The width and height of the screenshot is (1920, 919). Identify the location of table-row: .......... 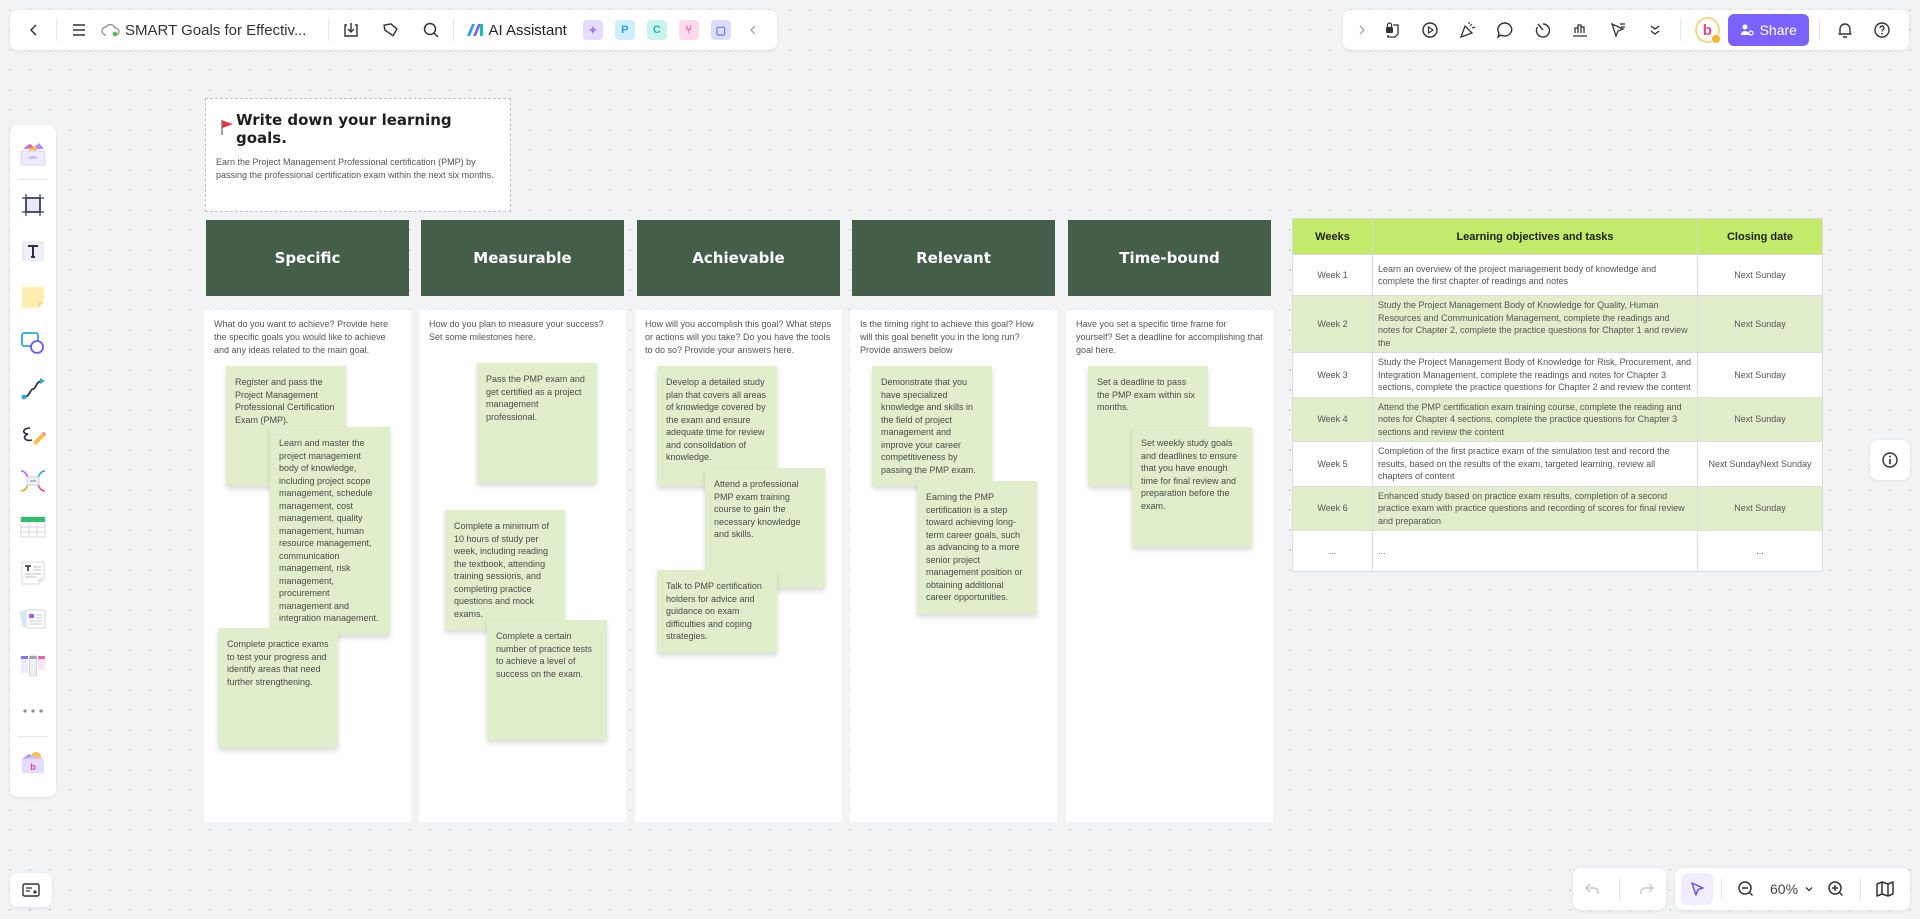
(1557, 551).